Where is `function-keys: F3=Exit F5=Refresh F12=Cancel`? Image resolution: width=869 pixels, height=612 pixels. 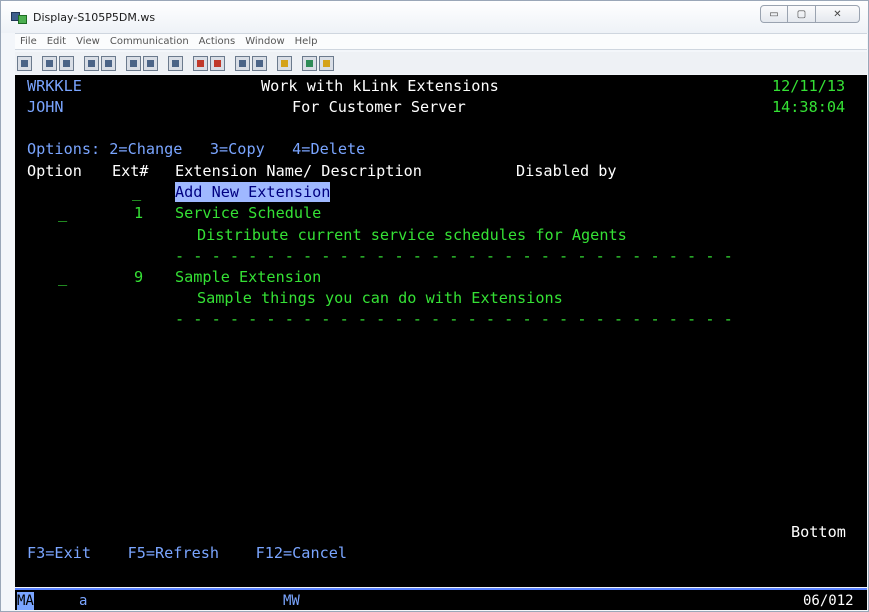 function-keys: F3=Exit F5=Refresh F12=Cancel is located at coordinates (187, 553).